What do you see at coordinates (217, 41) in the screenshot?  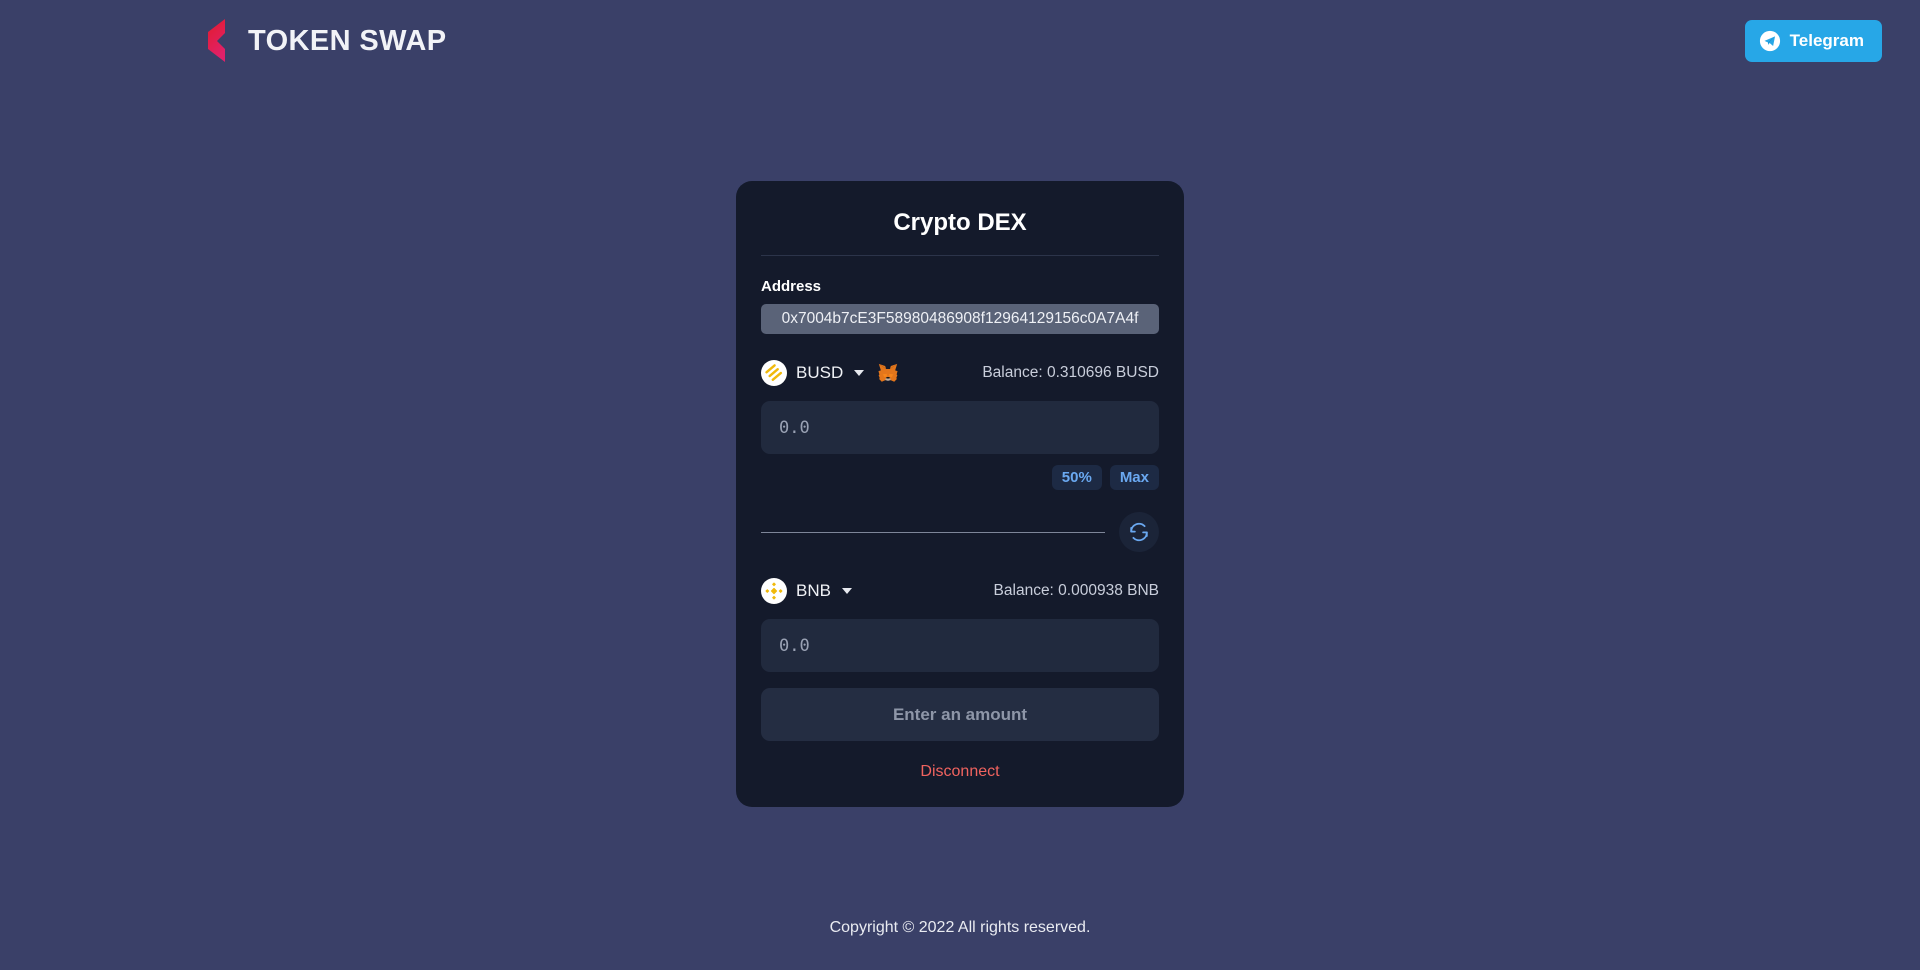 I see `token-swap-logo-icon` at bounding box center [217, 41].